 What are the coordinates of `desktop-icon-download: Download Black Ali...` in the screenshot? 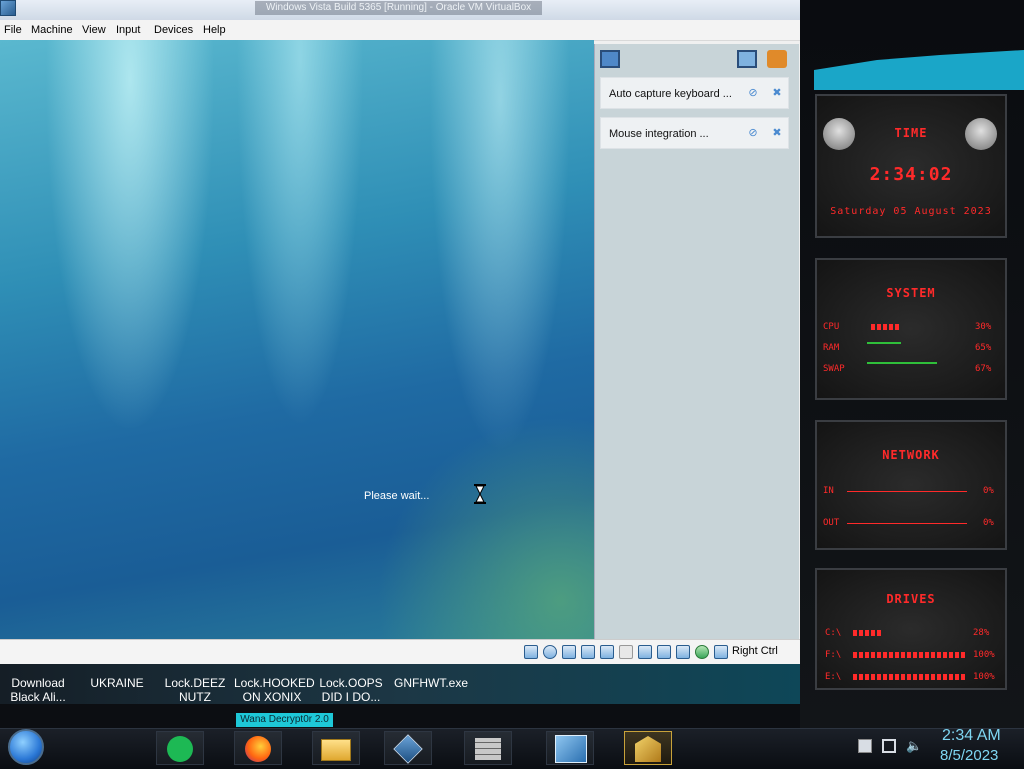 It's located at (38, 690).